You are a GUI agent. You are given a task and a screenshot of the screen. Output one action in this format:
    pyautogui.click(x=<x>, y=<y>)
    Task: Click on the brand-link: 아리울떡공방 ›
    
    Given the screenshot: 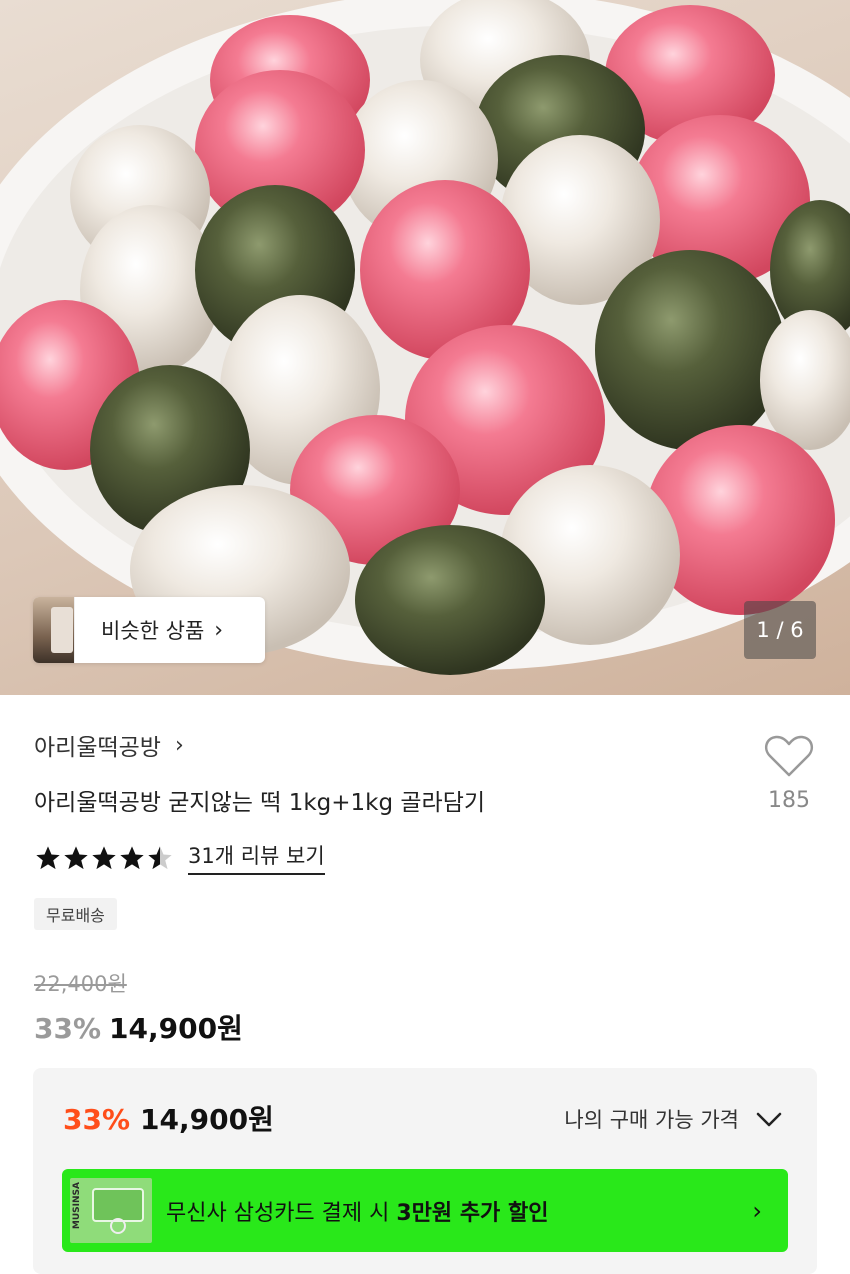 What is the action you would take?
    pyautogui.click(x=109, y=745)
    